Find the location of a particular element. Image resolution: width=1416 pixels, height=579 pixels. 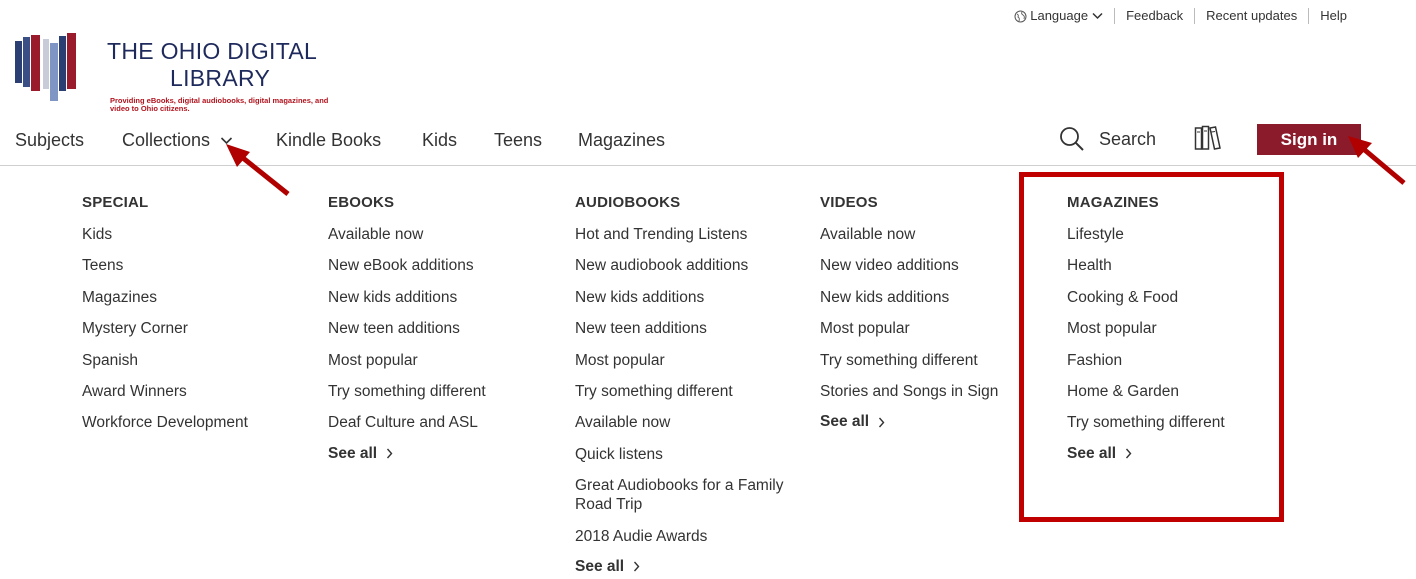

search-button: Search is located at coordinates (1107, 139).